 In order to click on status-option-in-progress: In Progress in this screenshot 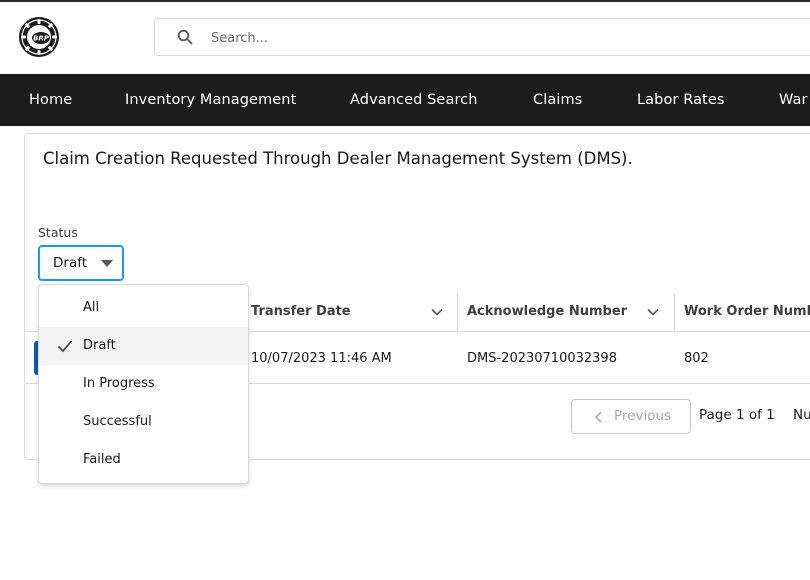, I will do `click(143, 384)`.